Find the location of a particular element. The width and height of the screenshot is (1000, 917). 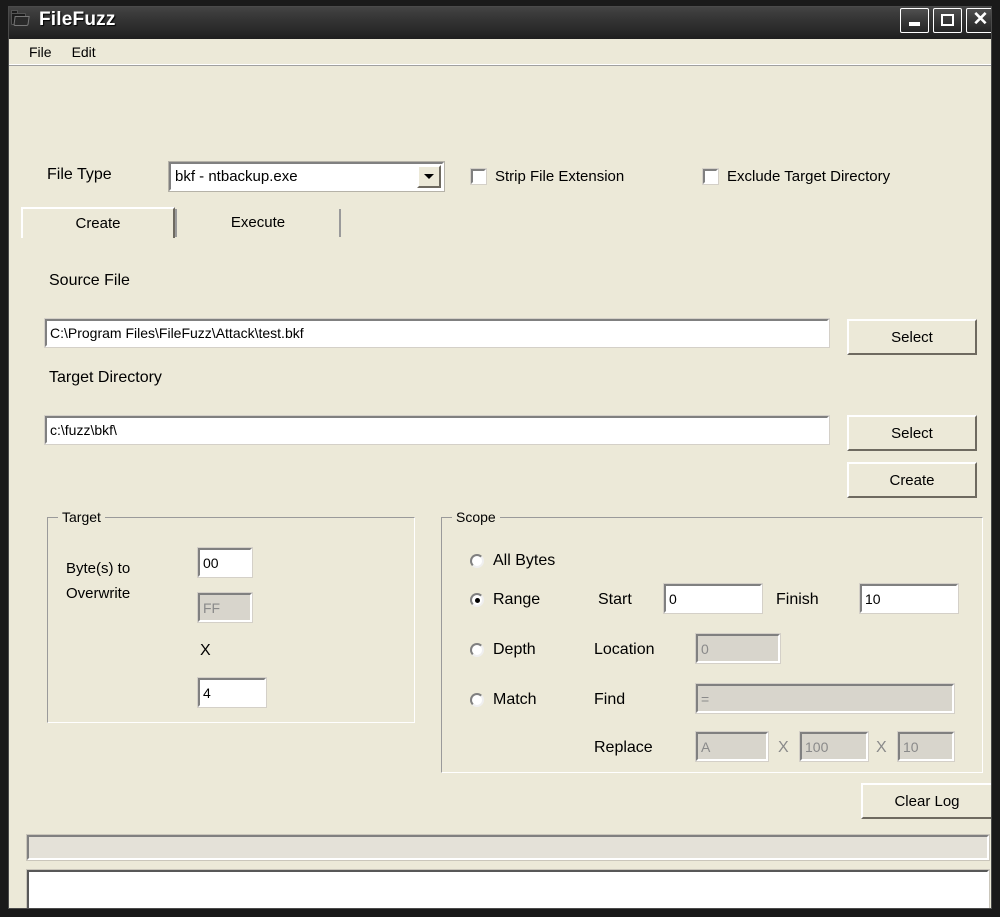

target-groupbox: Target Byte(s) to Overwrite 00 FF X 4 is located at coordinates (231, 616).